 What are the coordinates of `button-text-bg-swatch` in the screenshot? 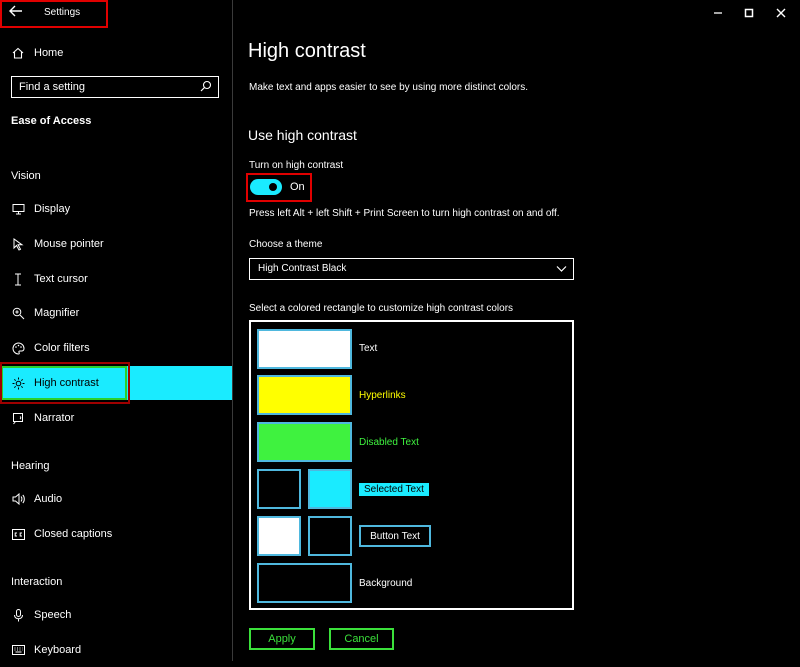 It's located at (330, 536).